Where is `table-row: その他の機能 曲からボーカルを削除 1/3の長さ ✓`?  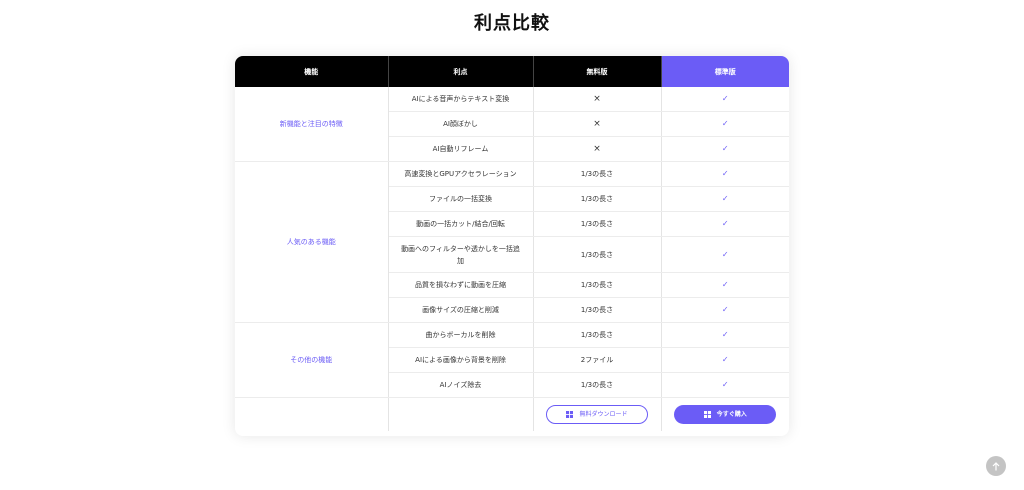 table-row: その他の機能 曲からボーカルを削除 1/3の長さ ✓ is located at coordinates (512, 360).